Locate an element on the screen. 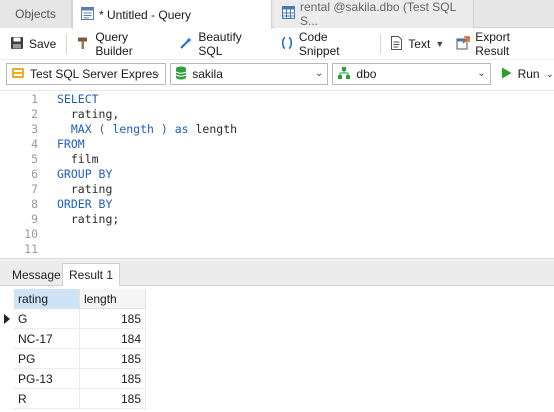 The width and height of the screenshot is (554, 412). column-header-rating: rating is located at coordinates (47, 299).